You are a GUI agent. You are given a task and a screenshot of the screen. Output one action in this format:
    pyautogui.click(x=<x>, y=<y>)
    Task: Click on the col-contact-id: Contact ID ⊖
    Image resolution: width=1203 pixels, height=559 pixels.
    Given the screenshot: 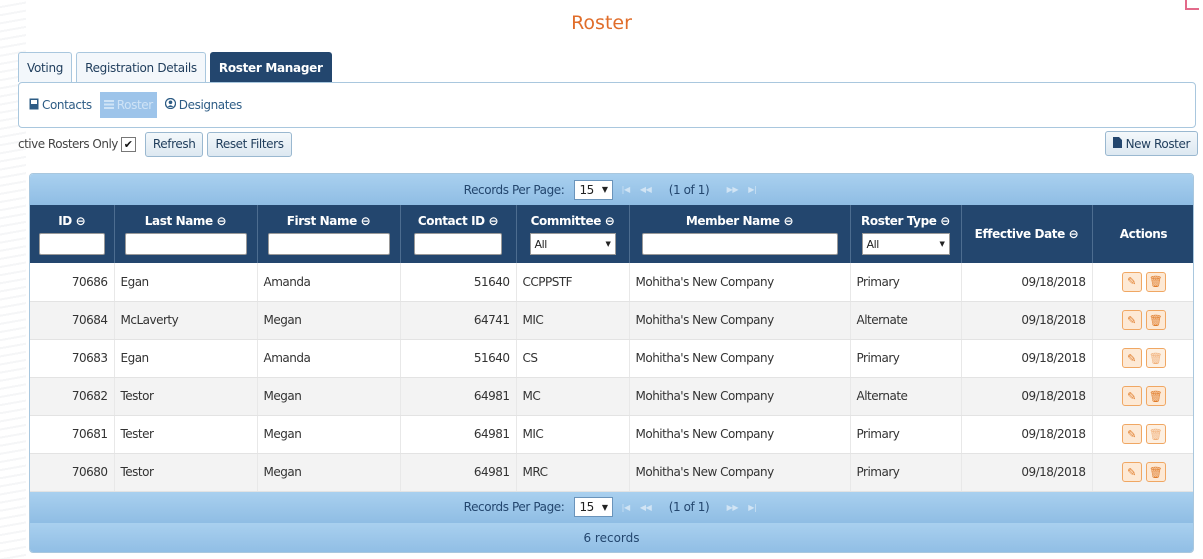 What is the action you would take?
    pyautogui.click(x=458, y=234)
    